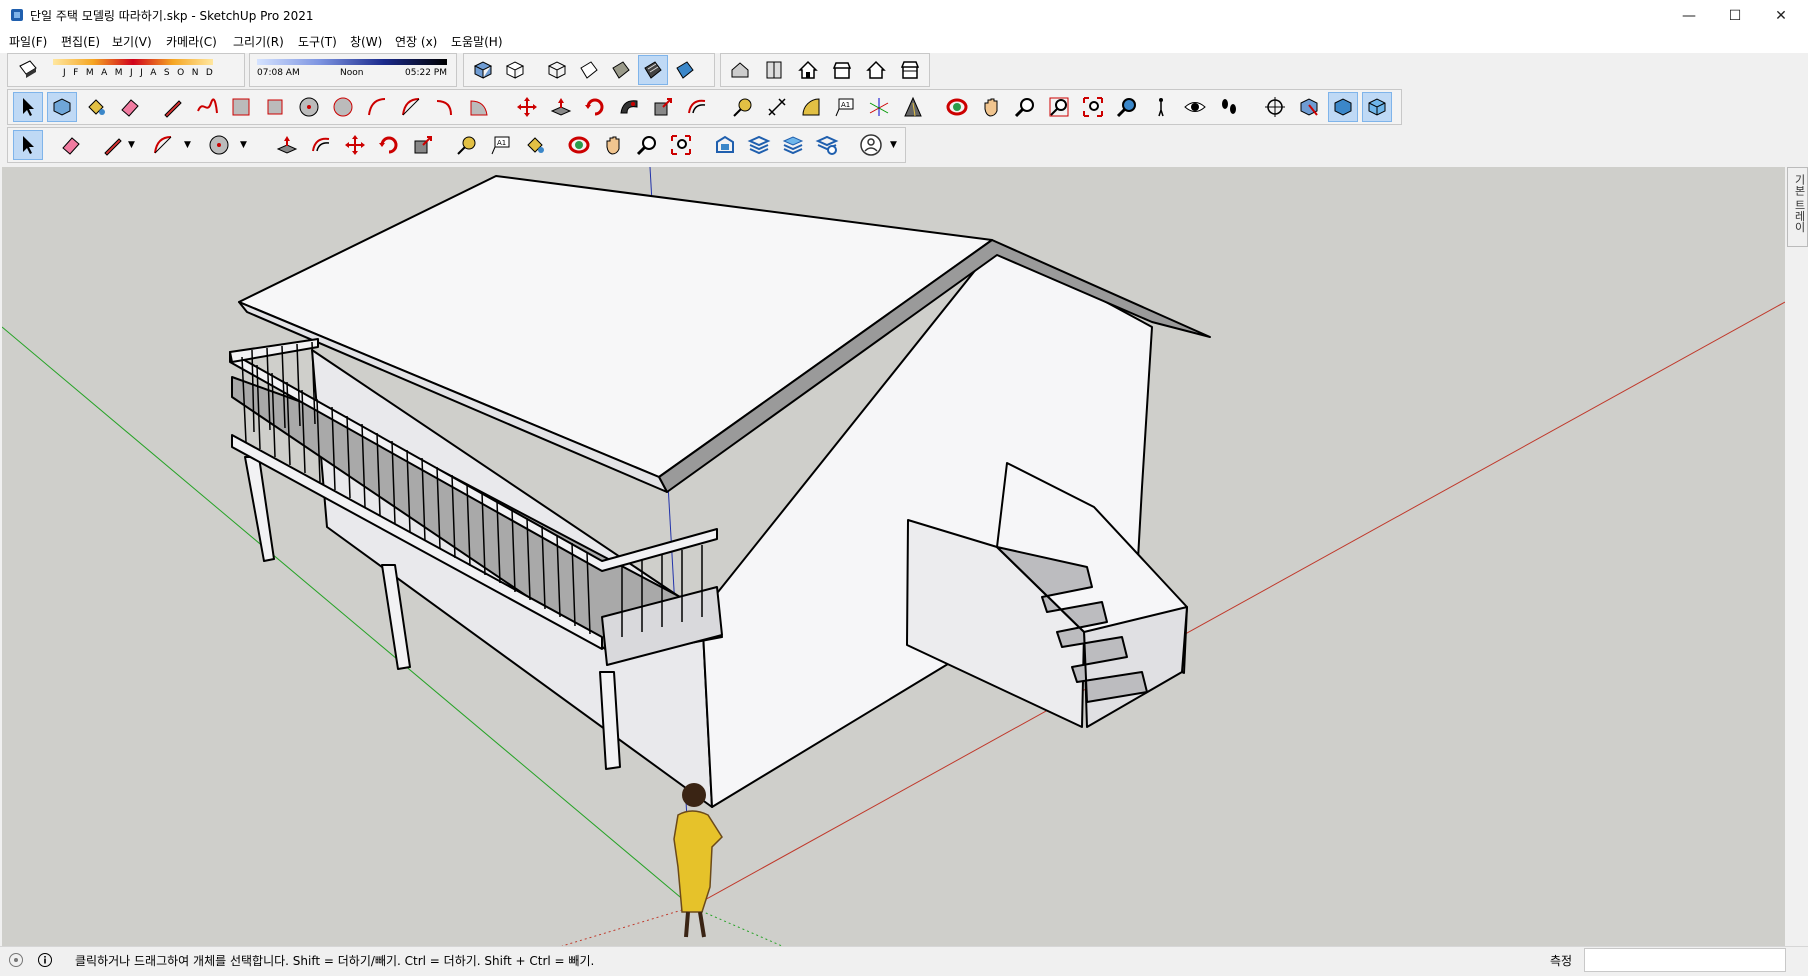 The image size is (1808, 976). What do you see at coordinates (957, 107) in the screenshot?
I see `orbit-button` at bounding box center [957, 107].